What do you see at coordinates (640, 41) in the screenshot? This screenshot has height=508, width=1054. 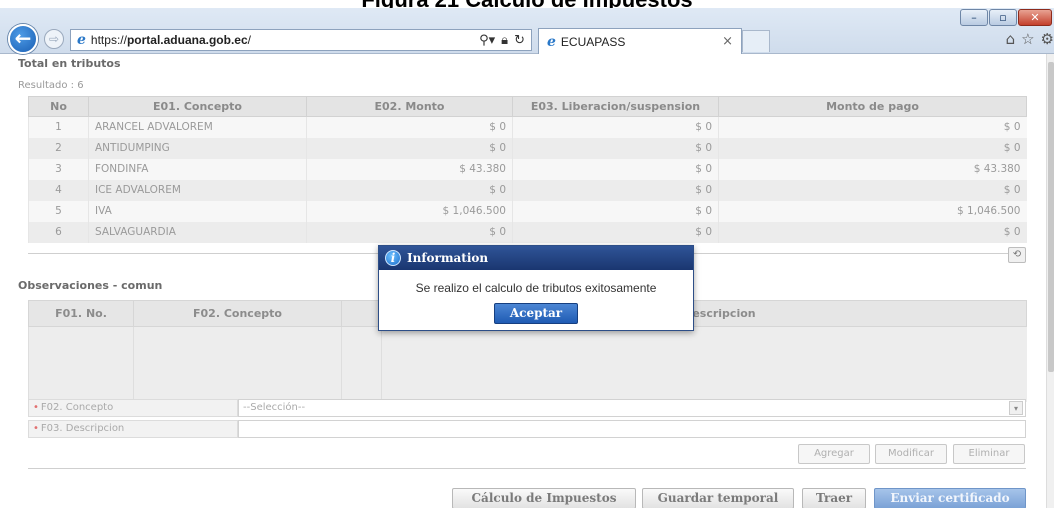 I see `browser-tab: e ECUAPASS ×` at bounding box center [640, 41].